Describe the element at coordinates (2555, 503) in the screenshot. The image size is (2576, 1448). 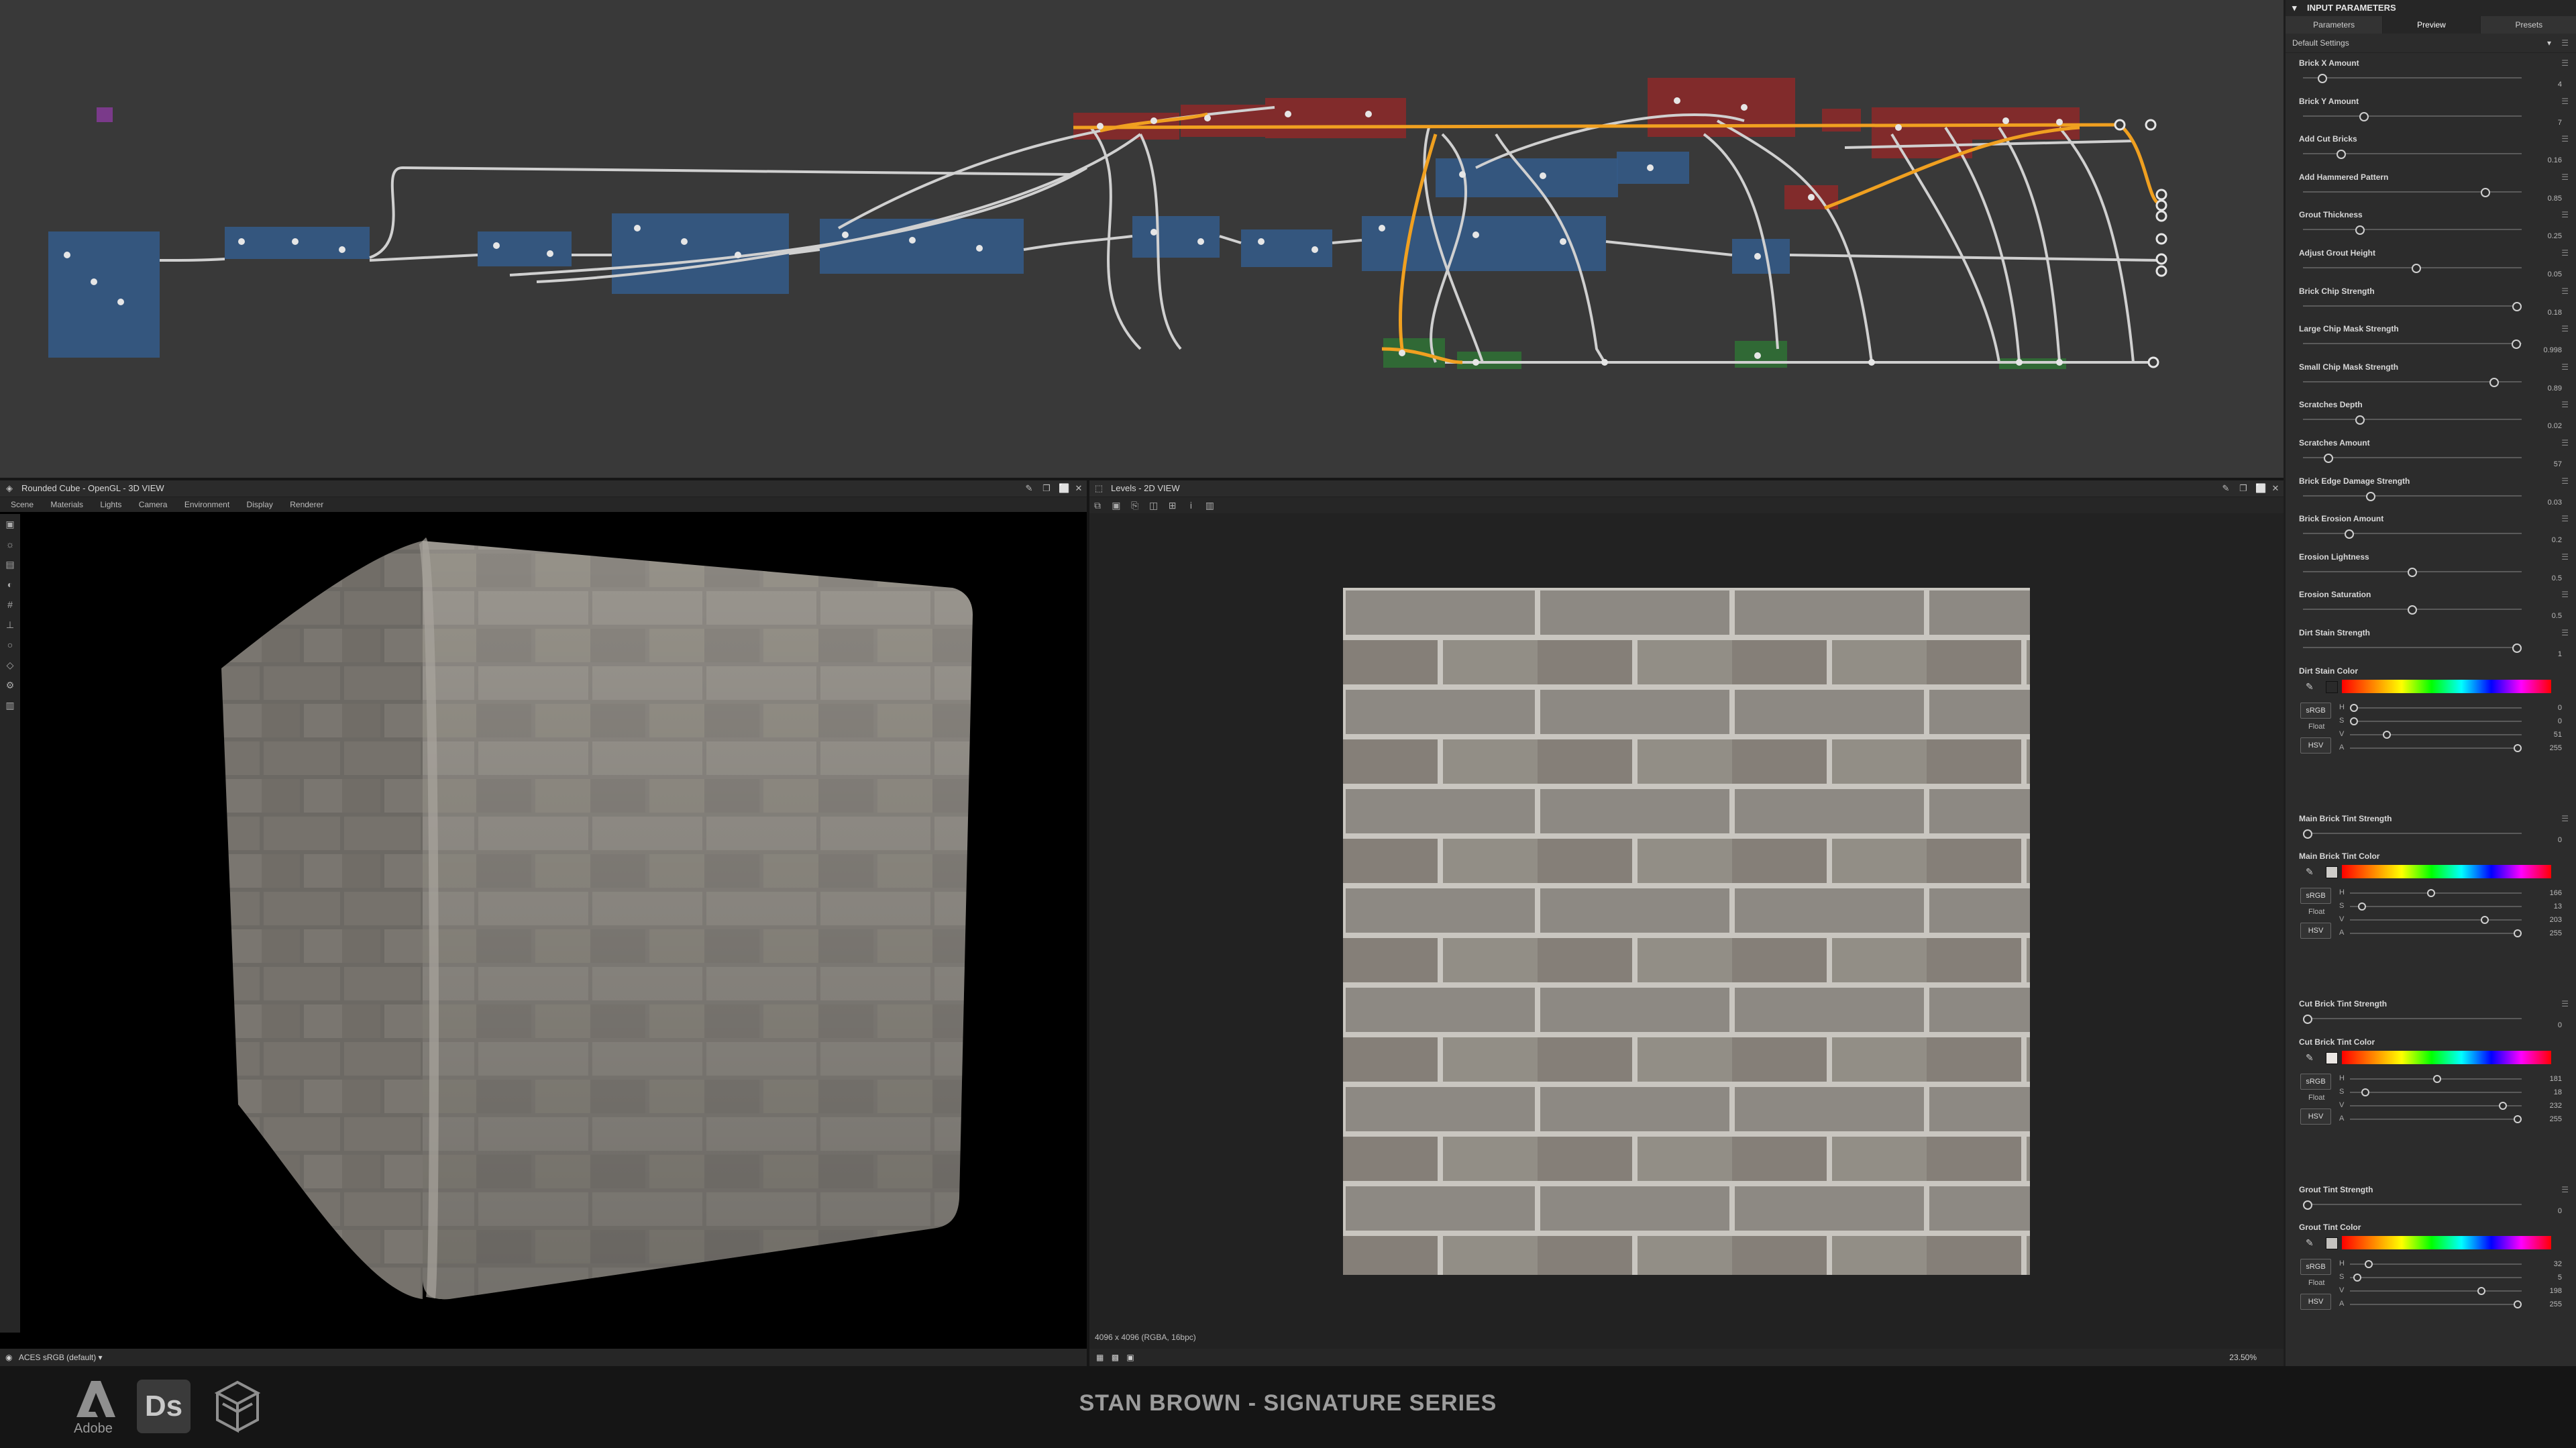
I see `parameter-value: 0.03` at that location.